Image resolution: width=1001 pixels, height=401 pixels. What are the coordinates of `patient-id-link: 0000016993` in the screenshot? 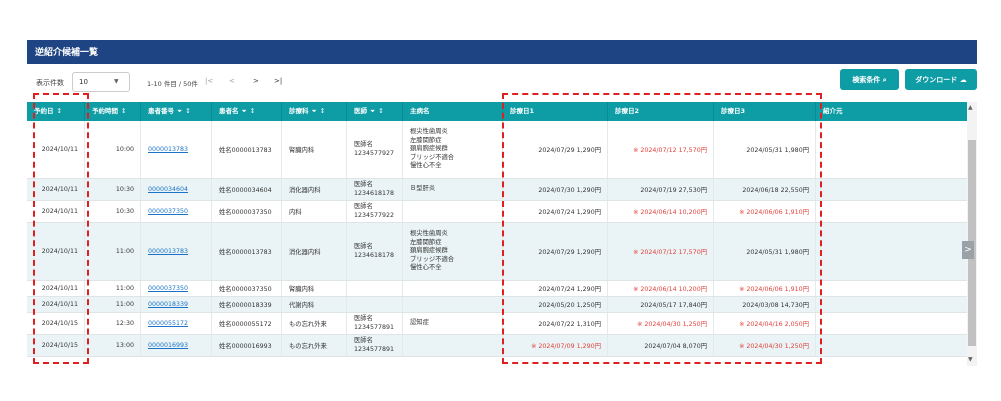 It's located at (168, 345).